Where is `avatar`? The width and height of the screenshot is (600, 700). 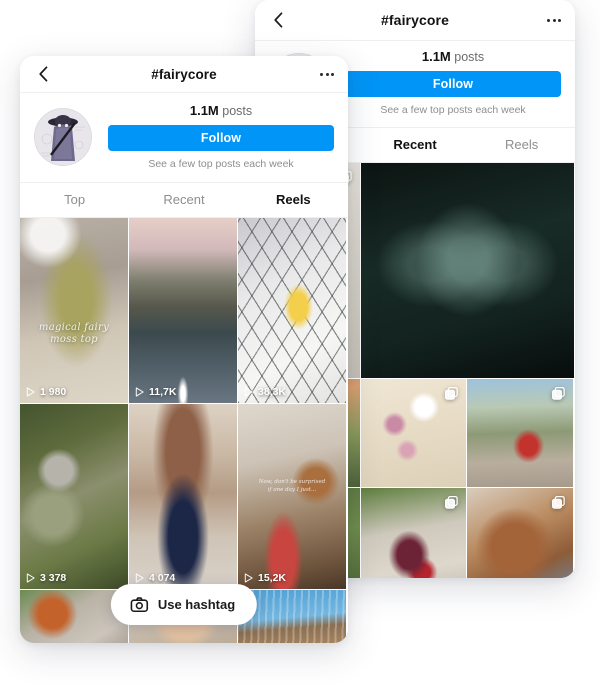 avatar is located at coordinates (63, 136).